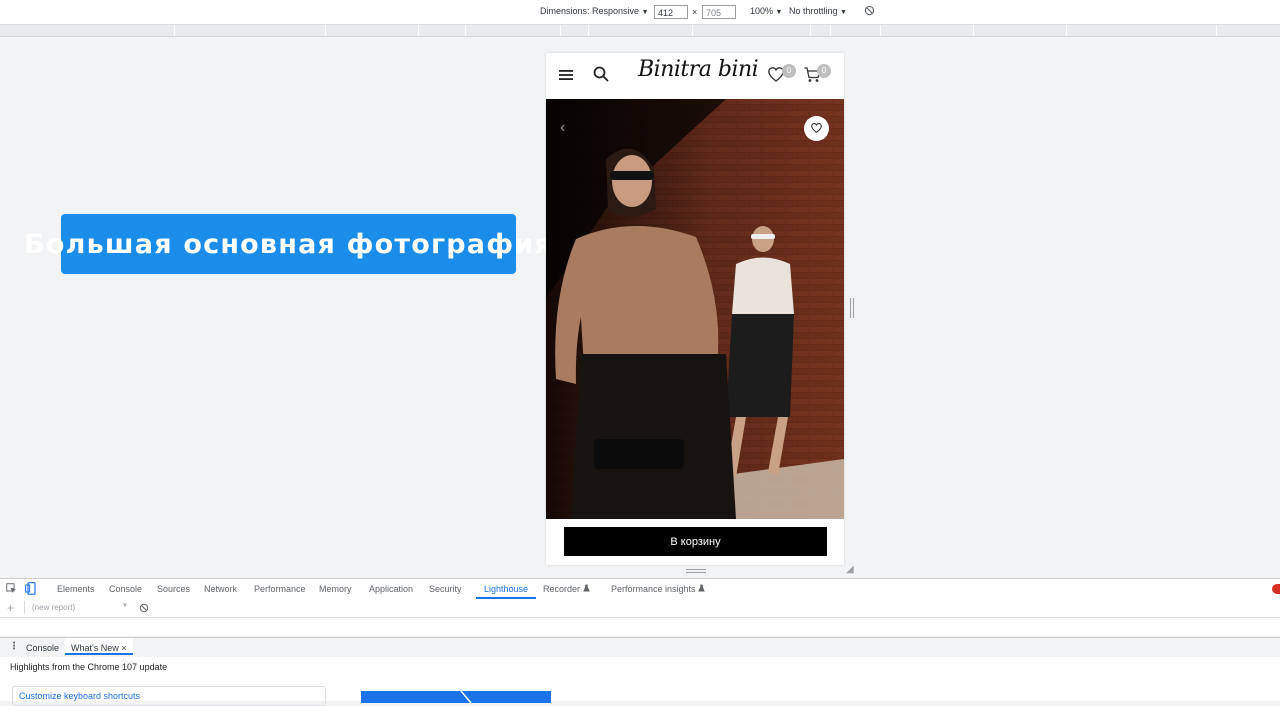 The height and width of the screenshot is (706, 1280). What do you see at coordinates (719, 12) in the screenshot?
I see `height-input: 705` at bounding box center [719, 12].